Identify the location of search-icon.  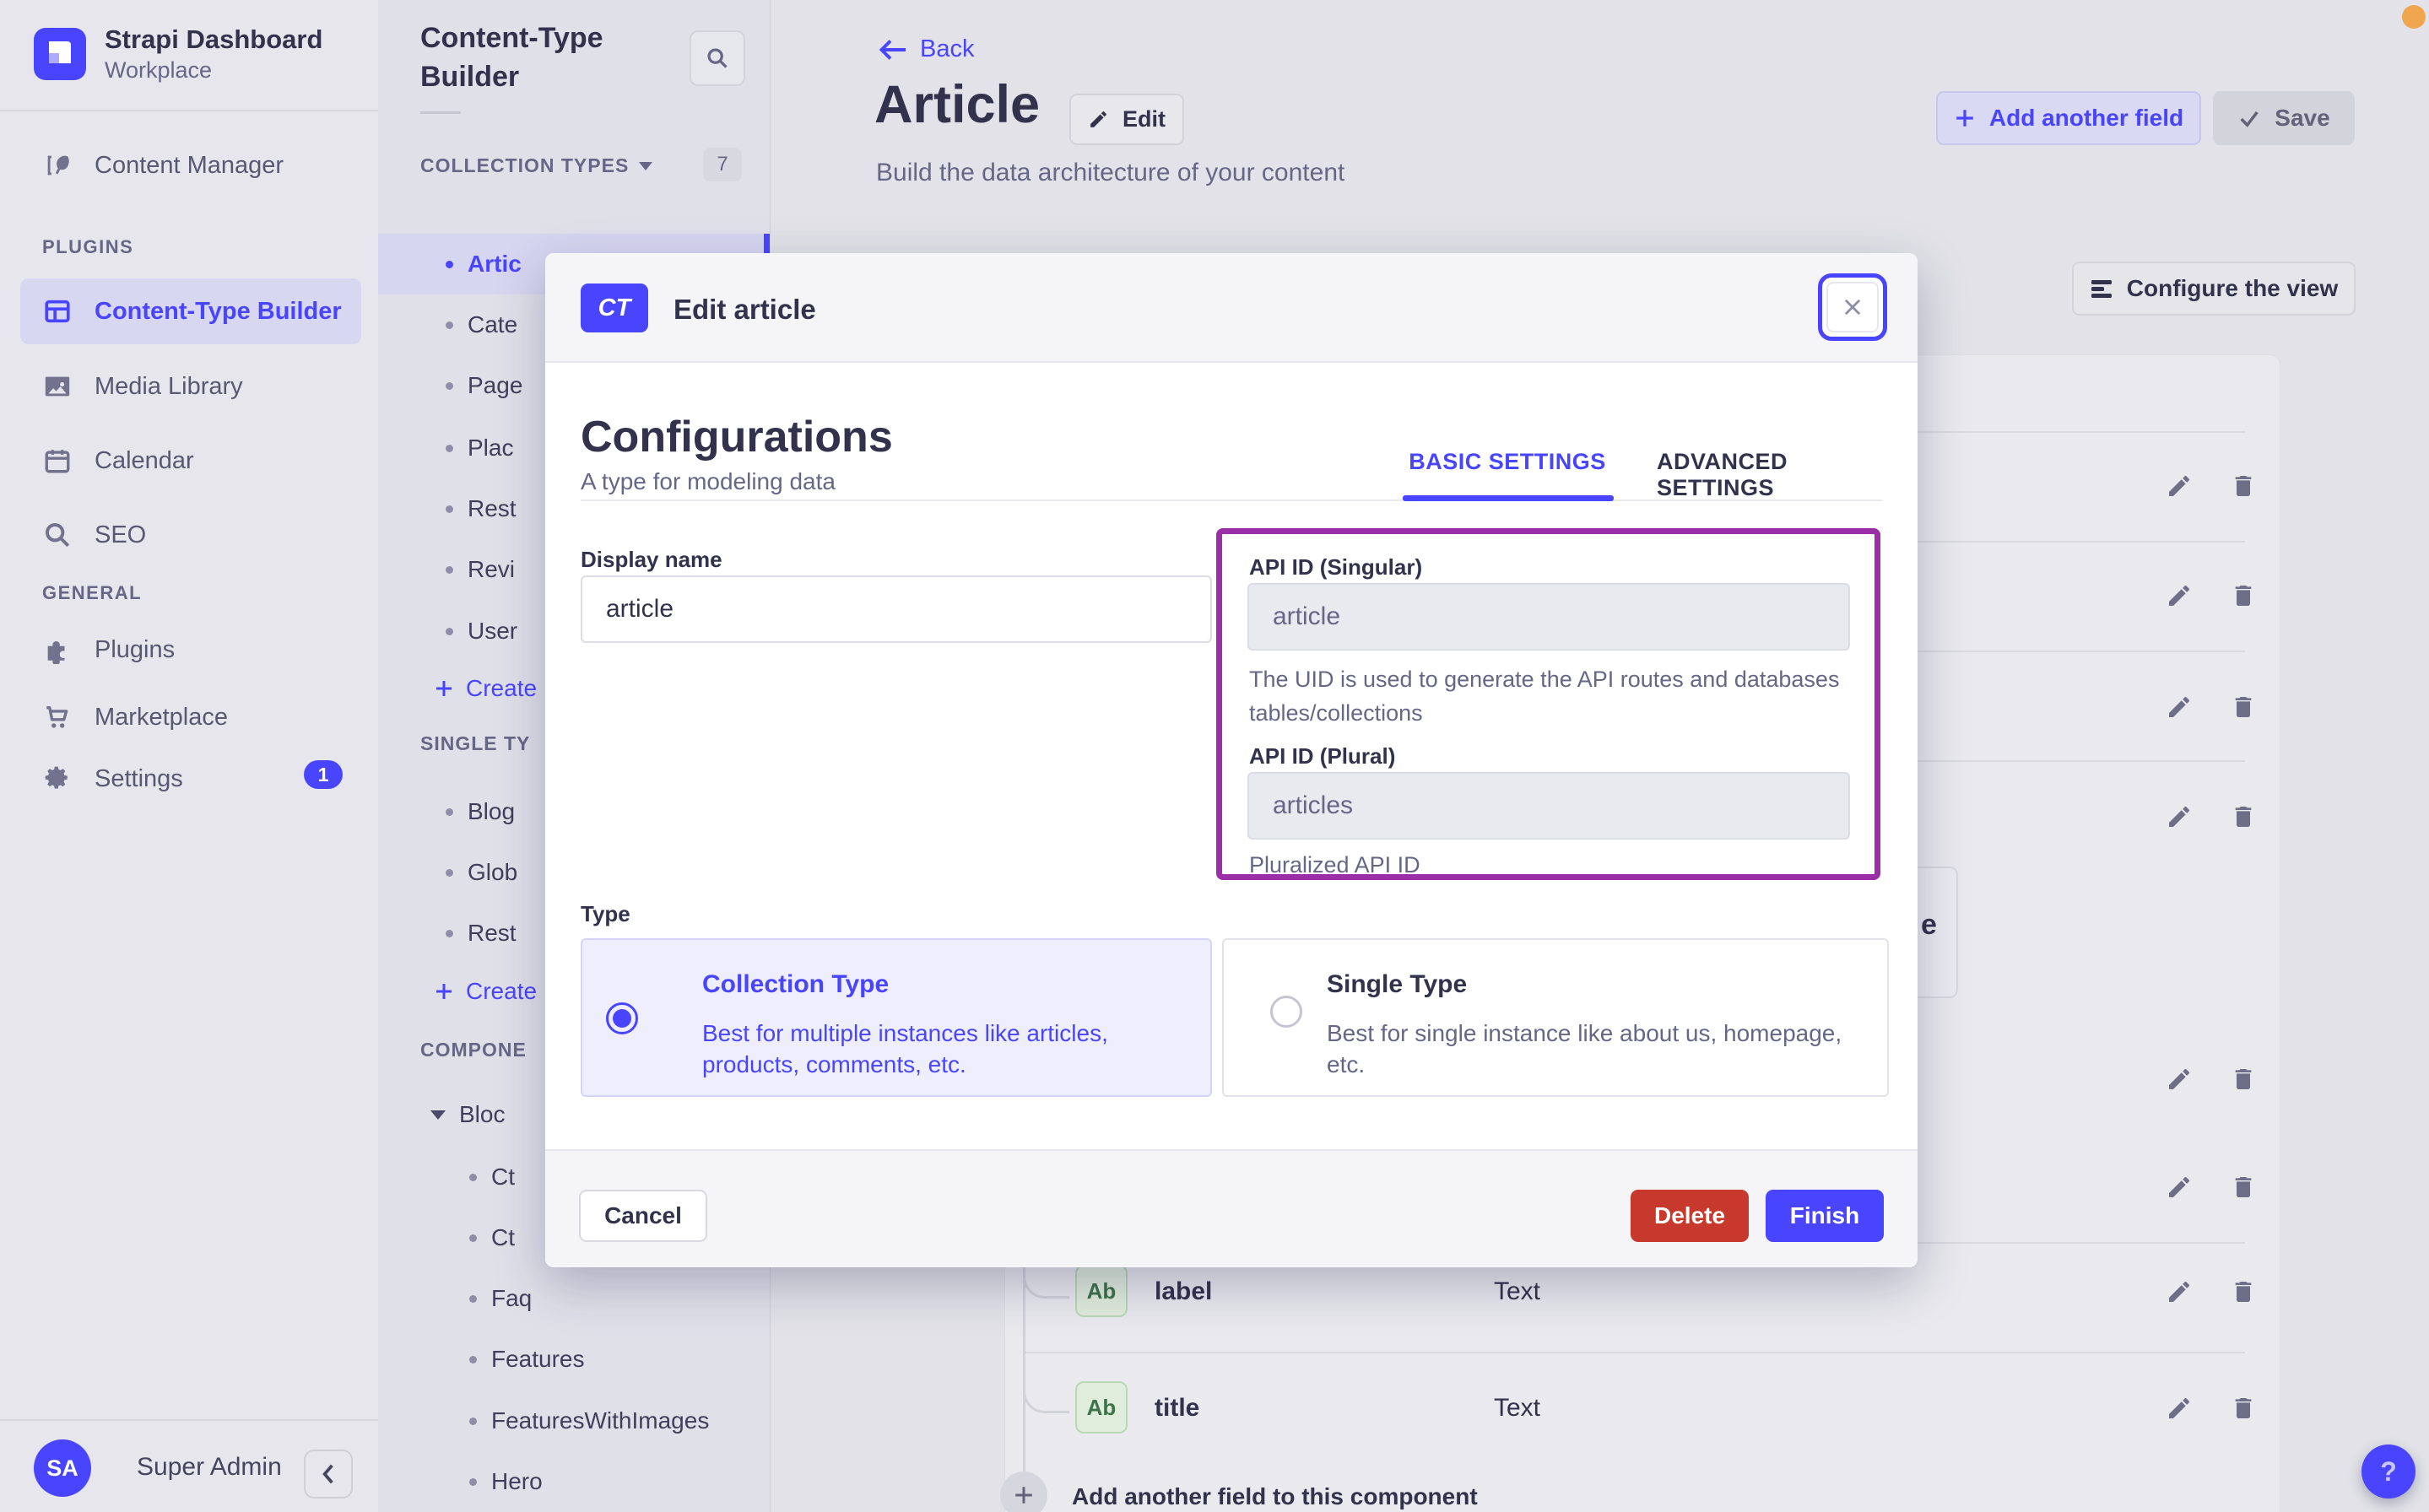
(718, 58).